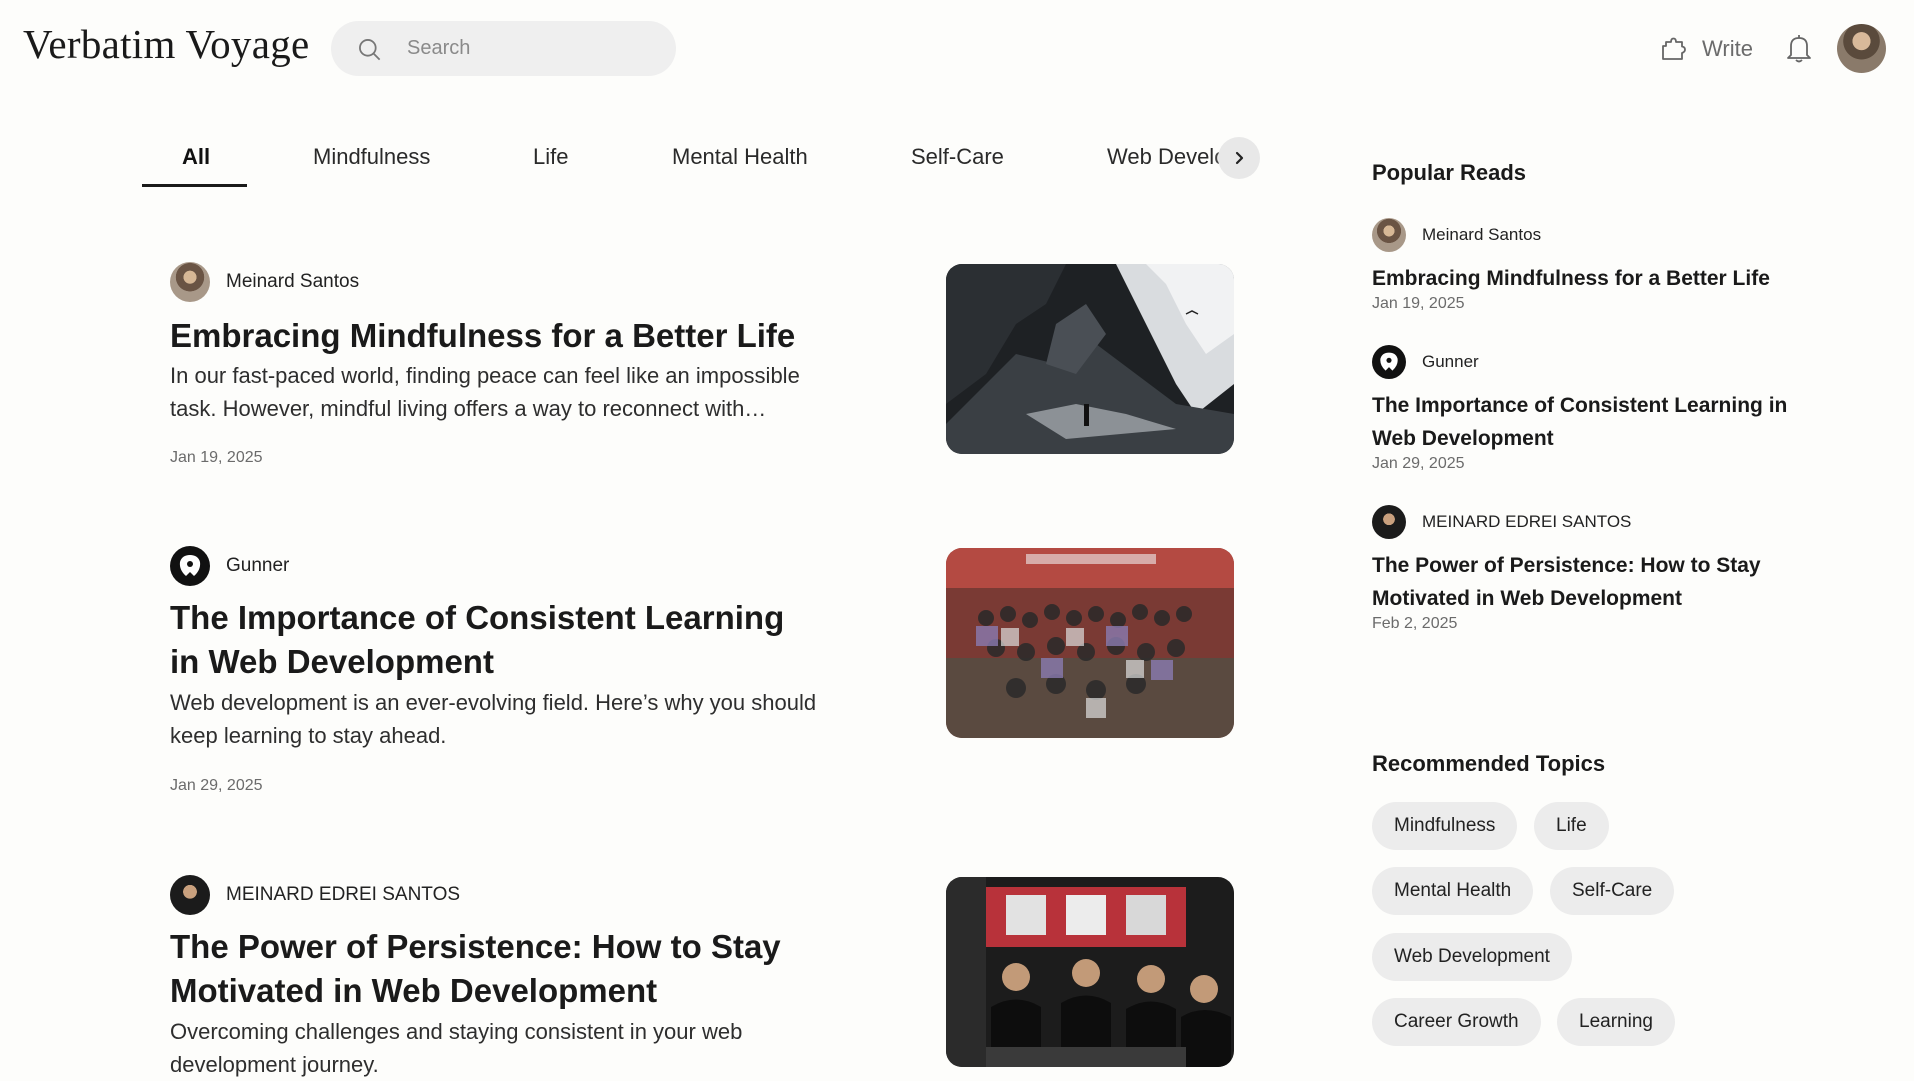  I want to click on topic-chip-career-growth: Career Growth, so click(1456, 1022).